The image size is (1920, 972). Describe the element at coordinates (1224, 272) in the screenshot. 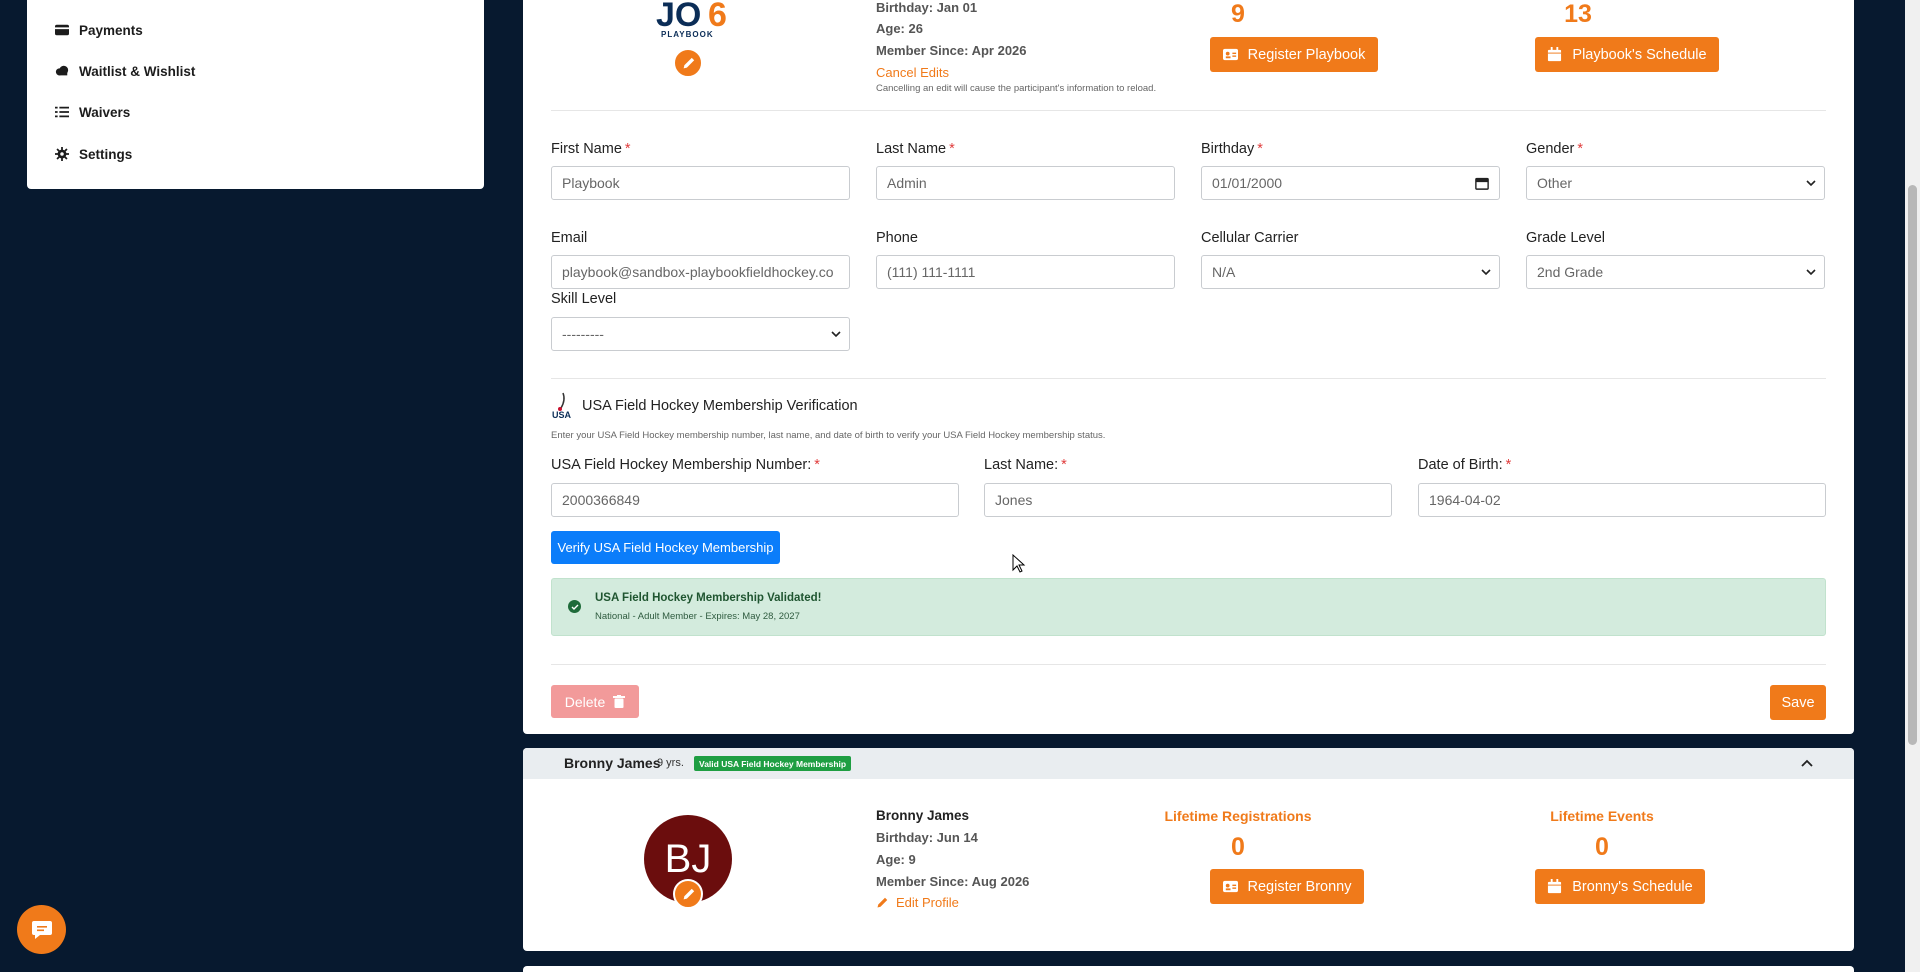

I see `carrier-value: N/A` at that location.